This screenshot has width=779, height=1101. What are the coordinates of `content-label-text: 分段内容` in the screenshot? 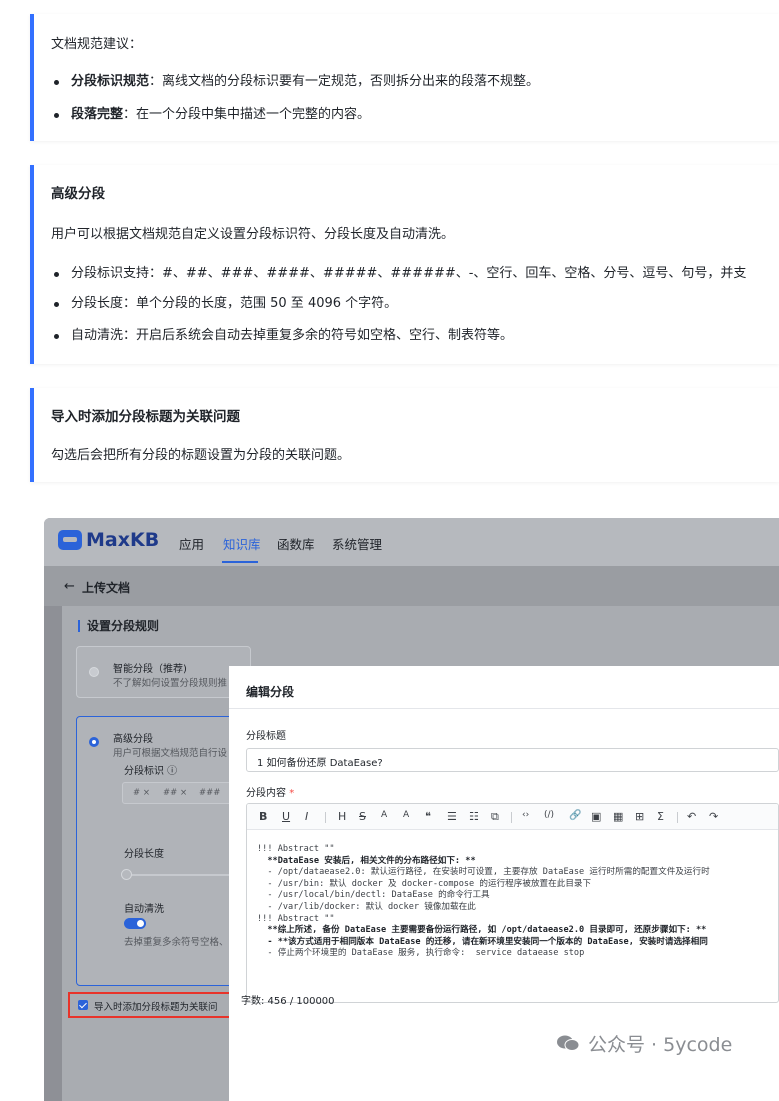 It's located at (266, 793).